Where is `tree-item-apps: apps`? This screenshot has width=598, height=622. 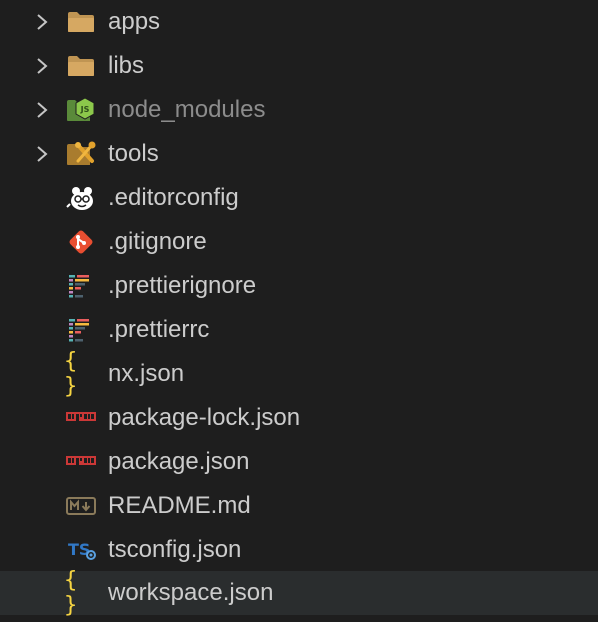
tree-item-apps: apps is located at coordinates (299, 22).